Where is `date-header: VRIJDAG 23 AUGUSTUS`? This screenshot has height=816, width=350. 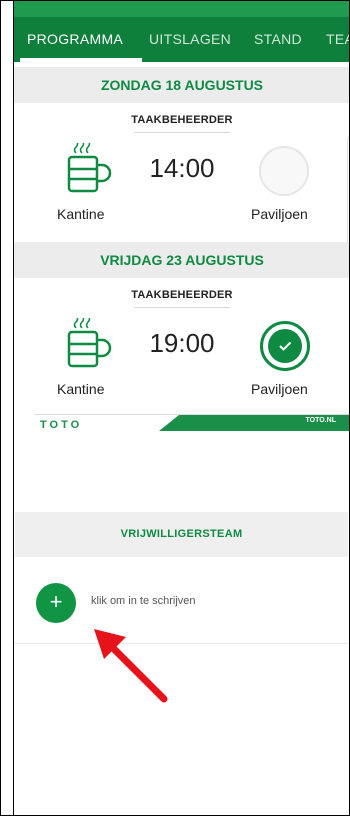
date-header: VRIJDAG 23 AUGUSTUS is located at coordinates (181, 260).